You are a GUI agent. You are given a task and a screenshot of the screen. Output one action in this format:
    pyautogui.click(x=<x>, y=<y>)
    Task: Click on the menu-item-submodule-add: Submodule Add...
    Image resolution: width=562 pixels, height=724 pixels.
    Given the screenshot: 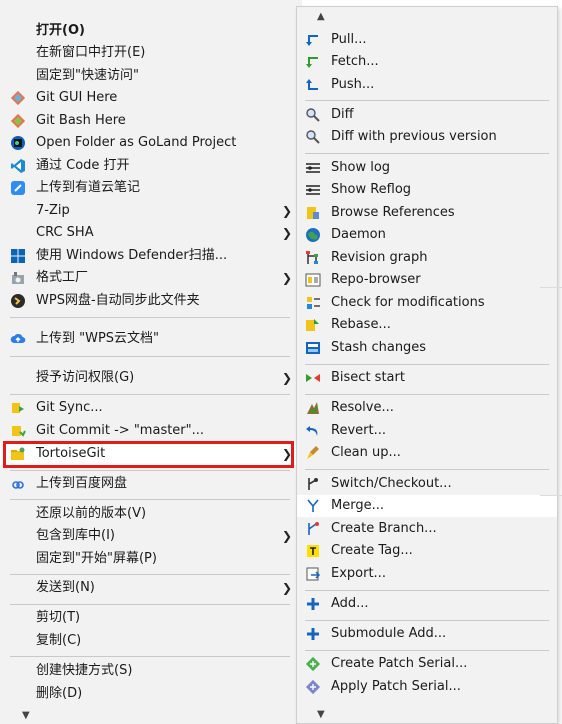 What is the action you would take?
    pyautogui.click(x=427, y=634)
    